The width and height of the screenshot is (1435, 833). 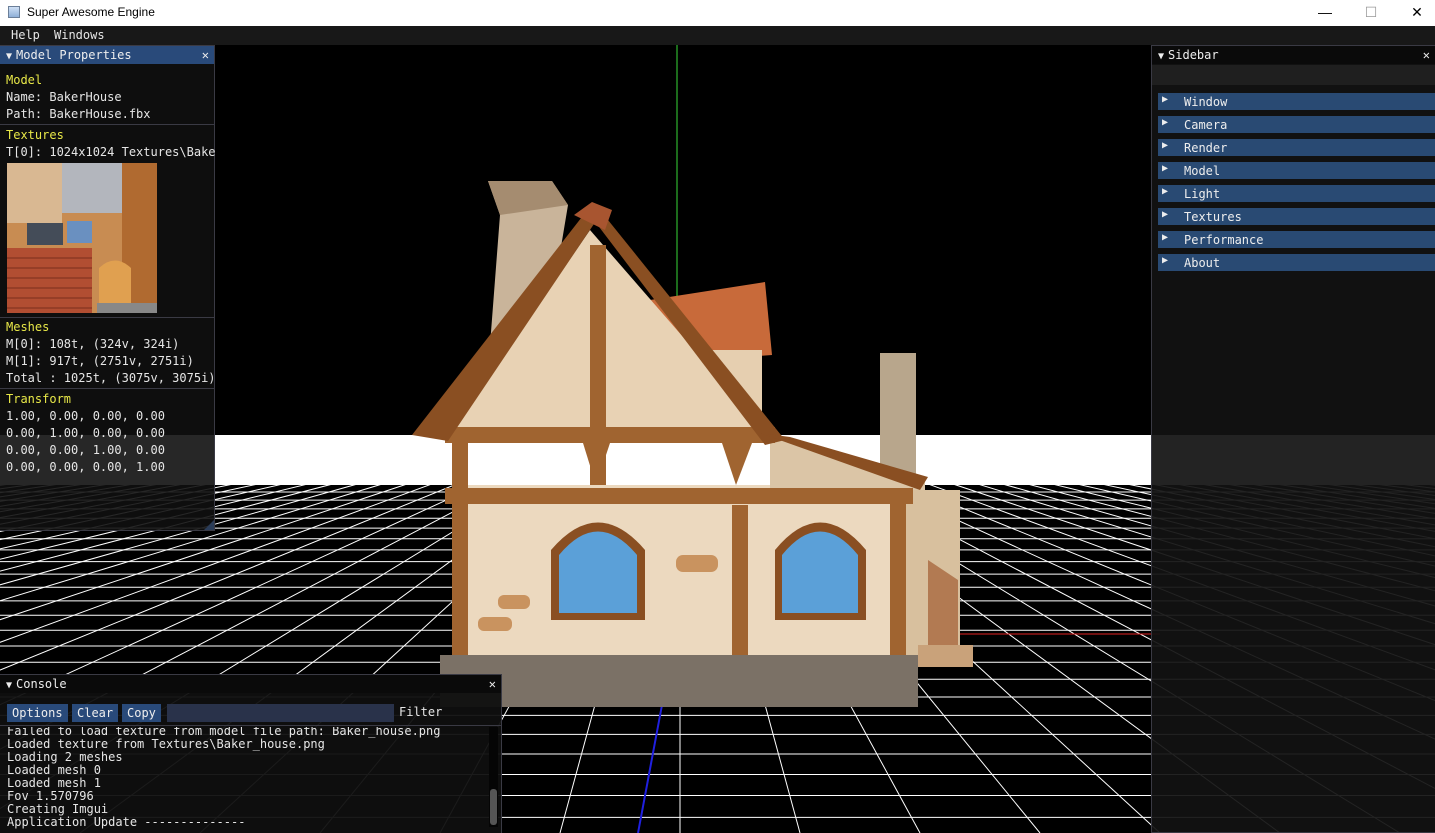 What do you see at coordinates (85, 467) in the screenshot?
I see `transform-row: 0.00, 0.00, 0.00, 1.00` at bounding box center [85, 467].